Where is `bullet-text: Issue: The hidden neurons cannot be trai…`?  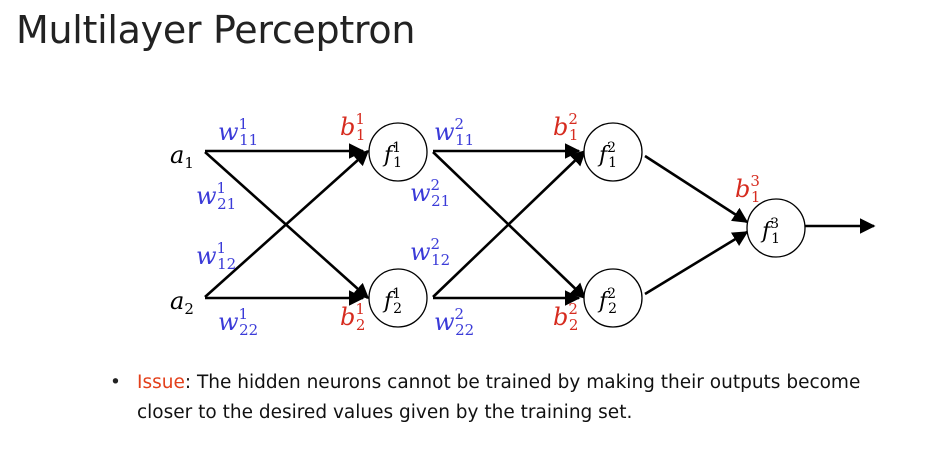 bullet-text: Issue: The hidden neurons cannot be trai… is located at coordinates (522, 398).